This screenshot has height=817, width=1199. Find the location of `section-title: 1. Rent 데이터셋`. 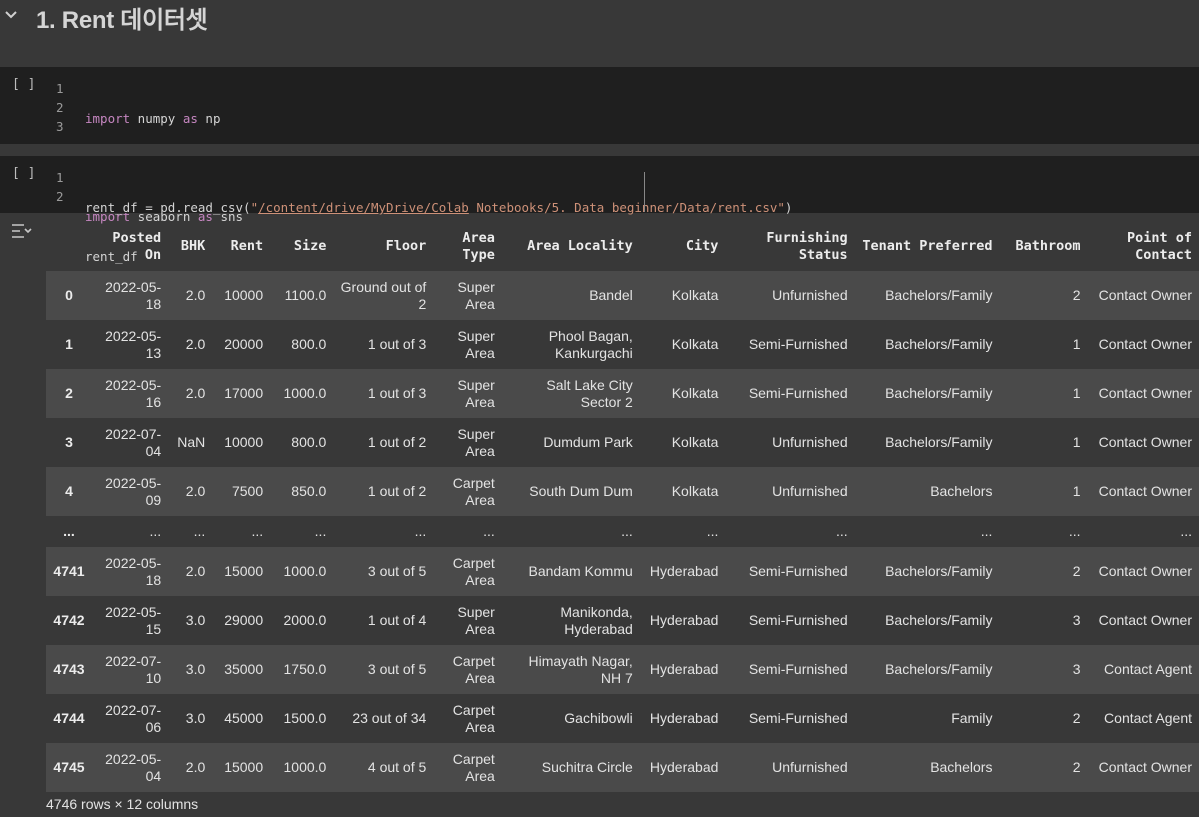

section-title: 1. Rent 데이터셋 is located at coordinates (122, 20).